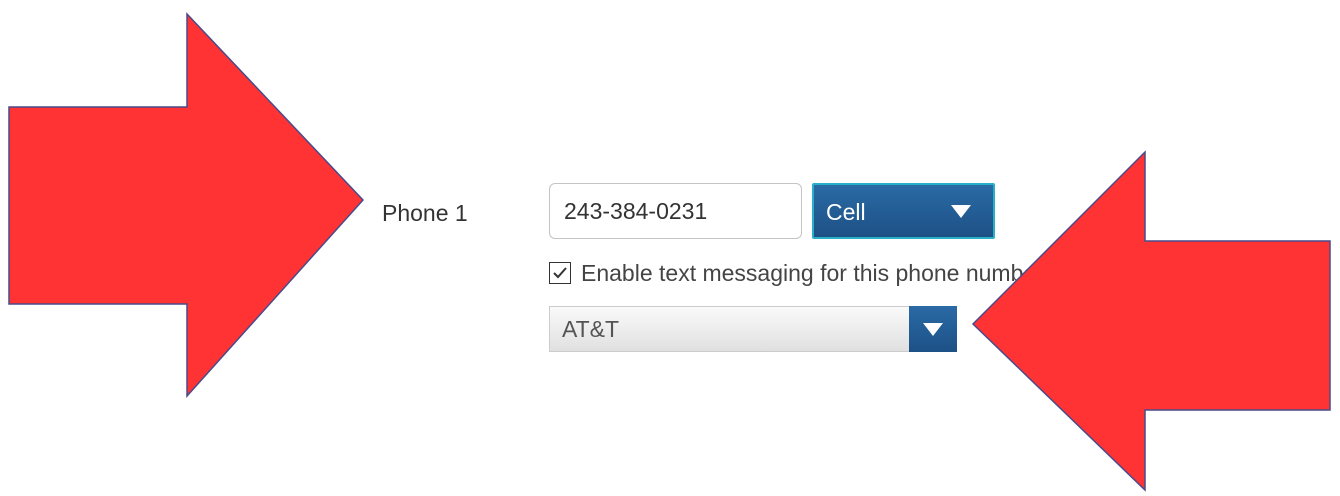  Describe the element at coordinates (675, 211) in the screenshot. I see `phone-number-input` at that location.